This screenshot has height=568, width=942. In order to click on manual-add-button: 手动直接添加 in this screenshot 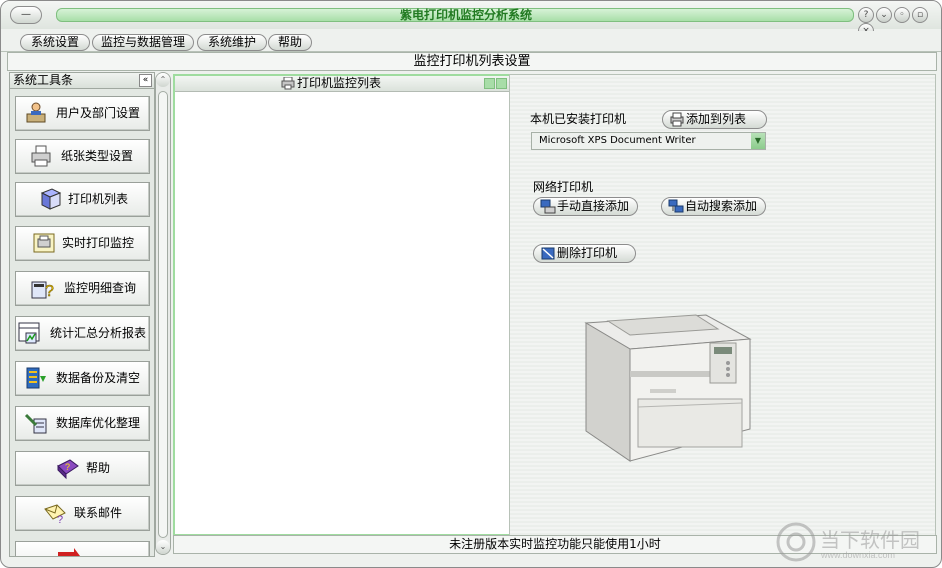, I will do `click(585, 206)`.